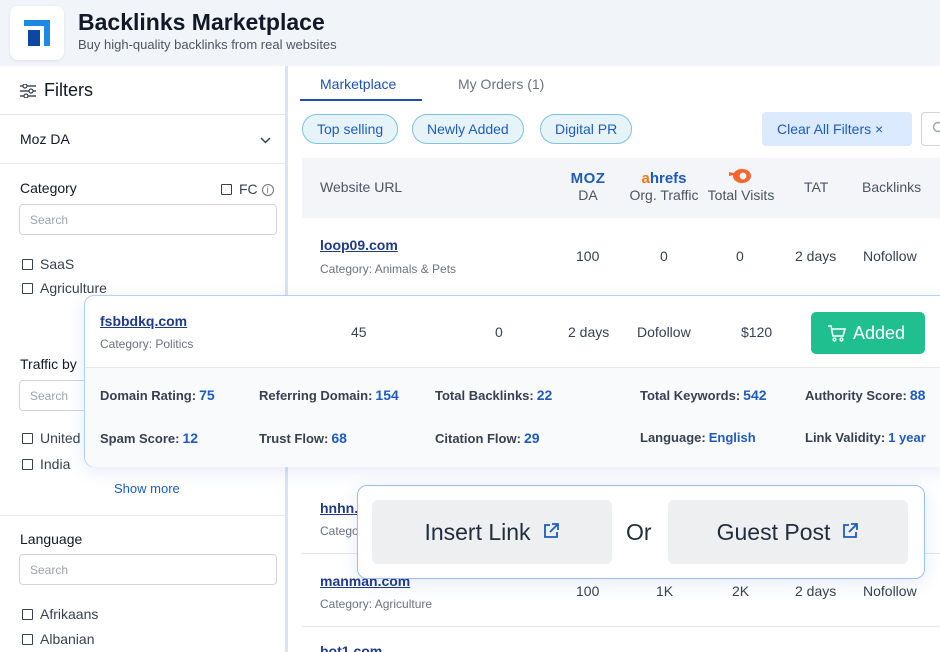 This screenshot has width=940, height=652. Describe the element at coordinates (477, 532) in the screenshot. I see `insert-link-label: Insert Link` at that location.